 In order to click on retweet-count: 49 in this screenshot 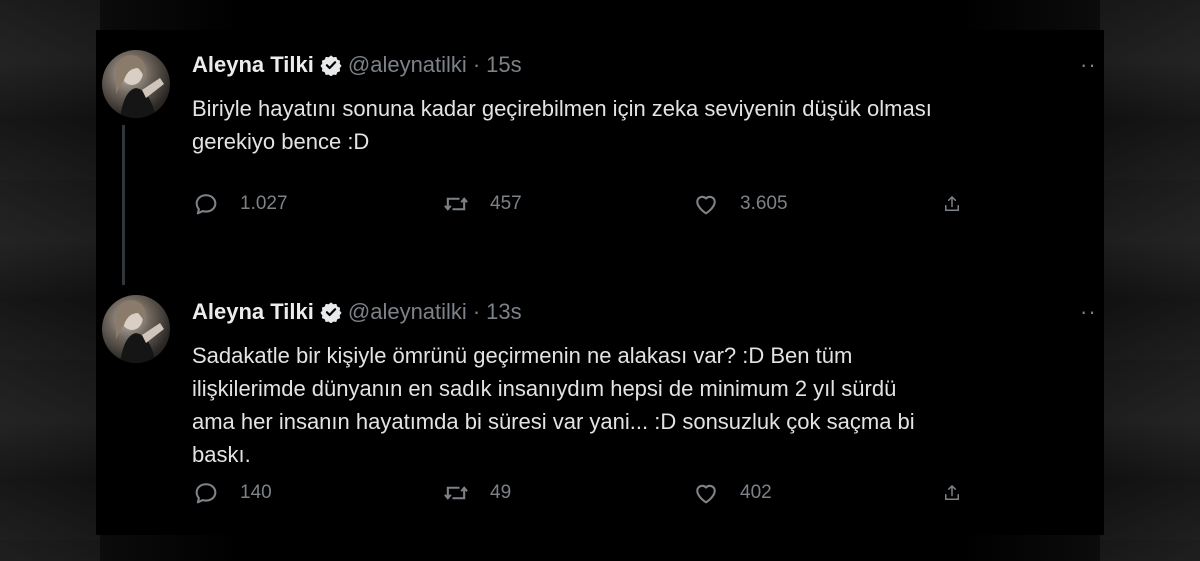, I will do `click(501, 492)`.